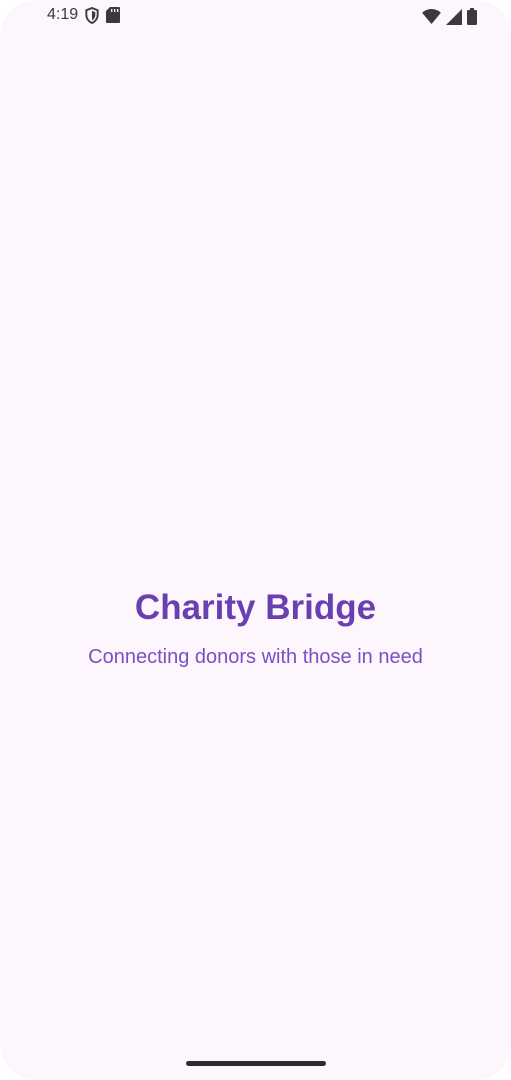 The width and height of the screenshot is (511, 1080). What do you see at coordinates (63, 14) in the screenshot?
I see `status-time: 4:19` at bounding box center [63, 14].